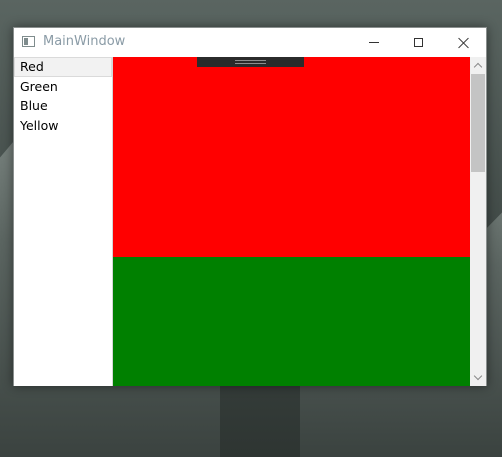  I want to click on vertical-scrollbar, so click(478, 221).